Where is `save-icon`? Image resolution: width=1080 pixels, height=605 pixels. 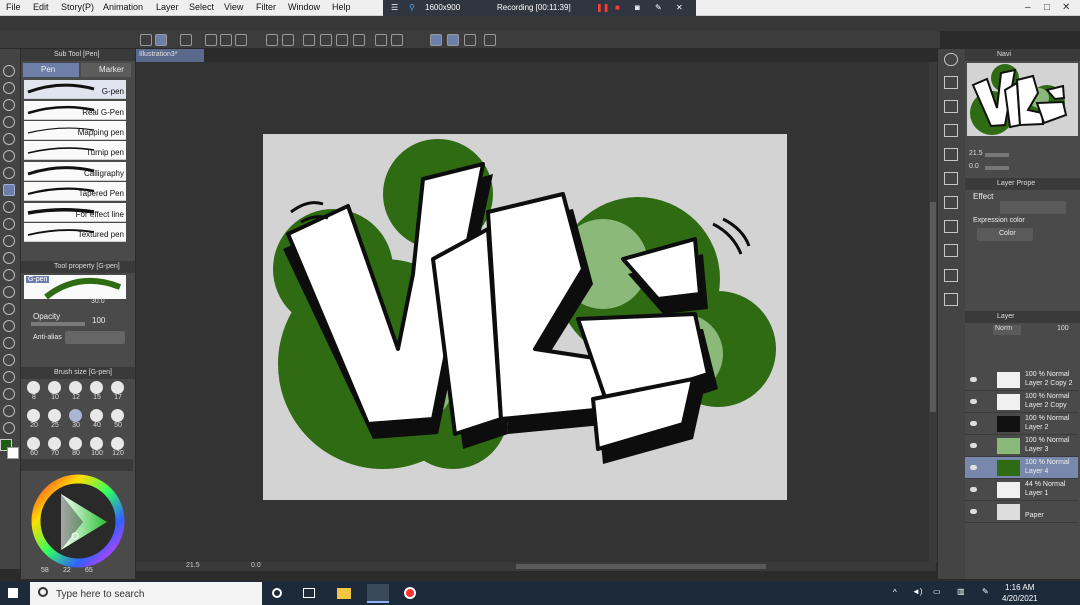 save-icon is located at coordinates (241, 40).